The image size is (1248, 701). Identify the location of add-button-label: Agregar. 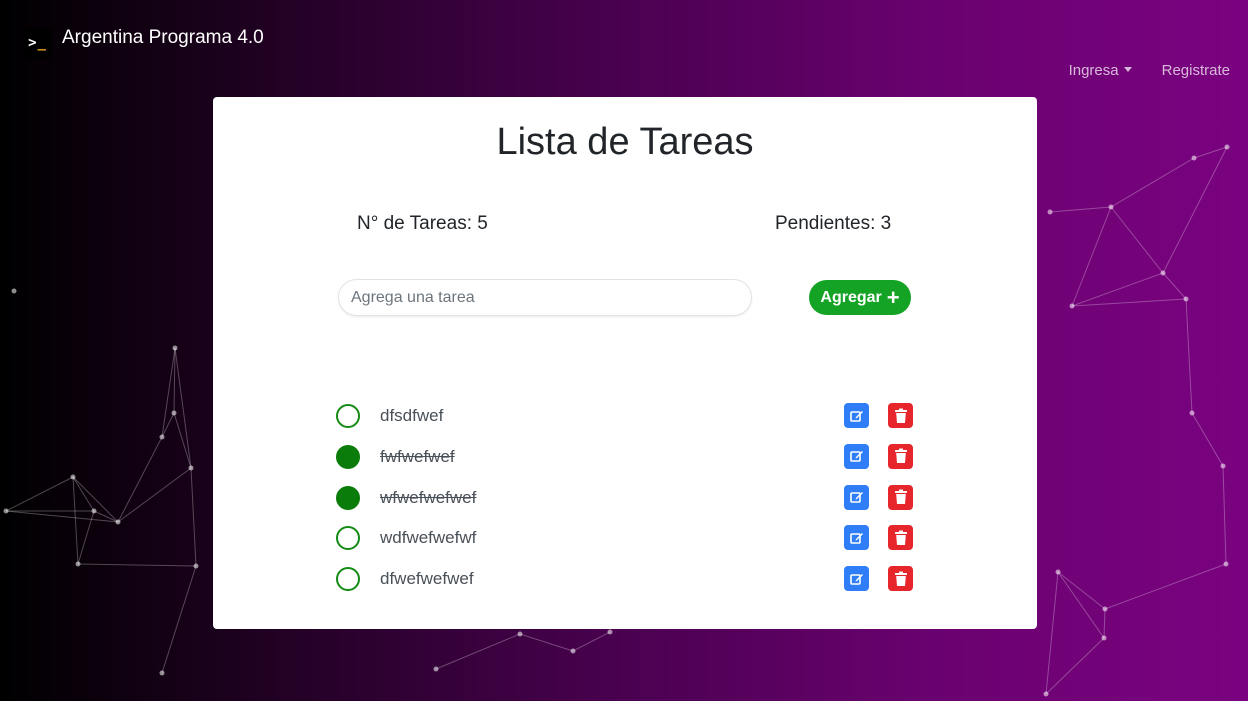
(851, 297).